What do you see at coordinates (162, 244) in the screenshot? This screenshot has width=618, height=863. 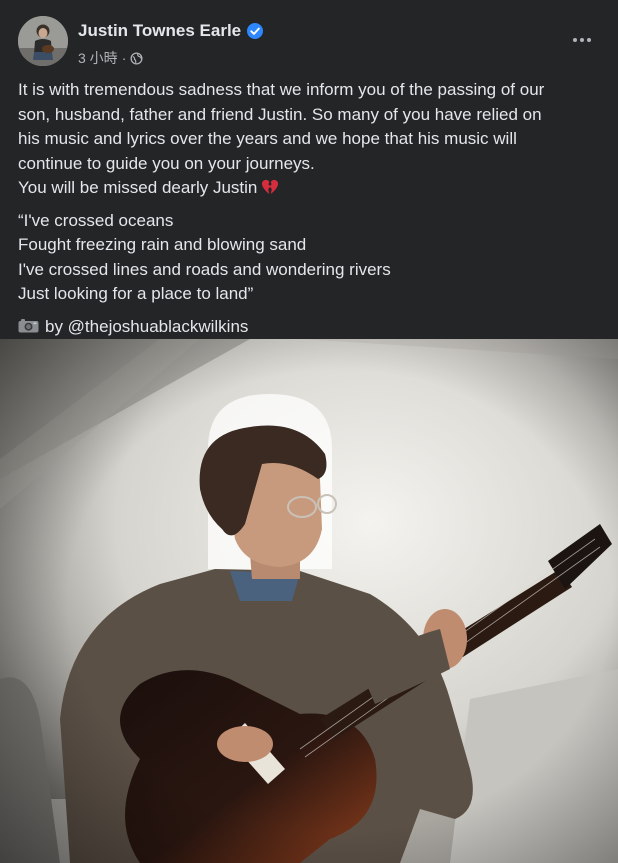 I see `lyric-line: Fought freezing rain and blowing sand` at bounding box center [162, 244].